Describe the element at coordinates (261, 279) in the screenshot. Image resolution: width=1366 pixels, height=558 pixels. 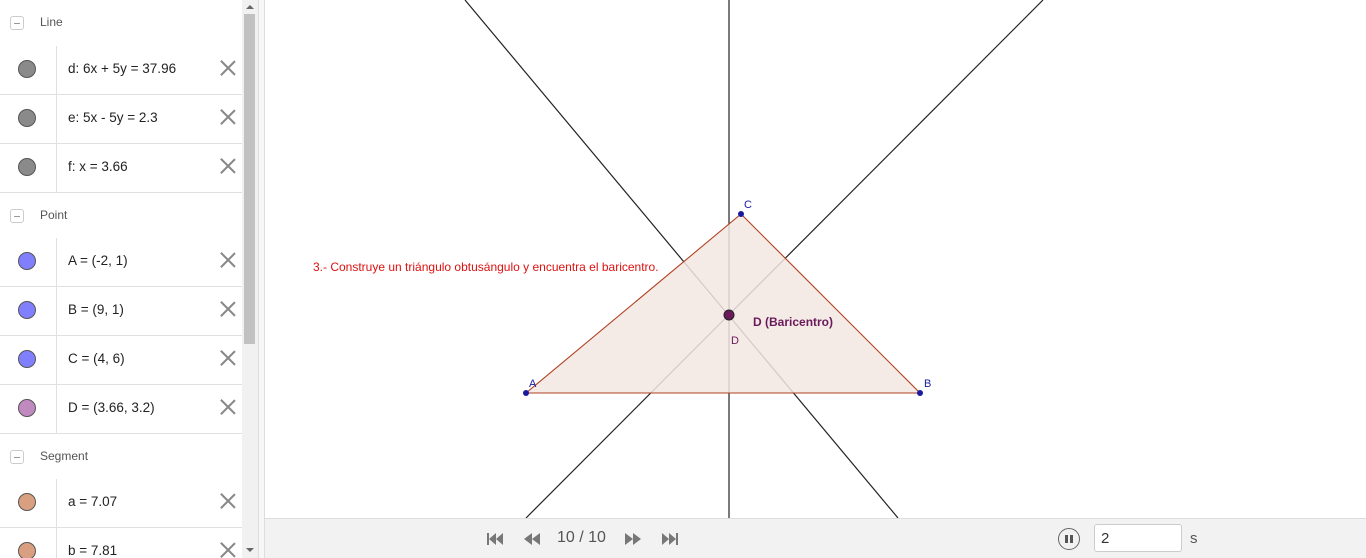
I see `view-splitter` at that location.